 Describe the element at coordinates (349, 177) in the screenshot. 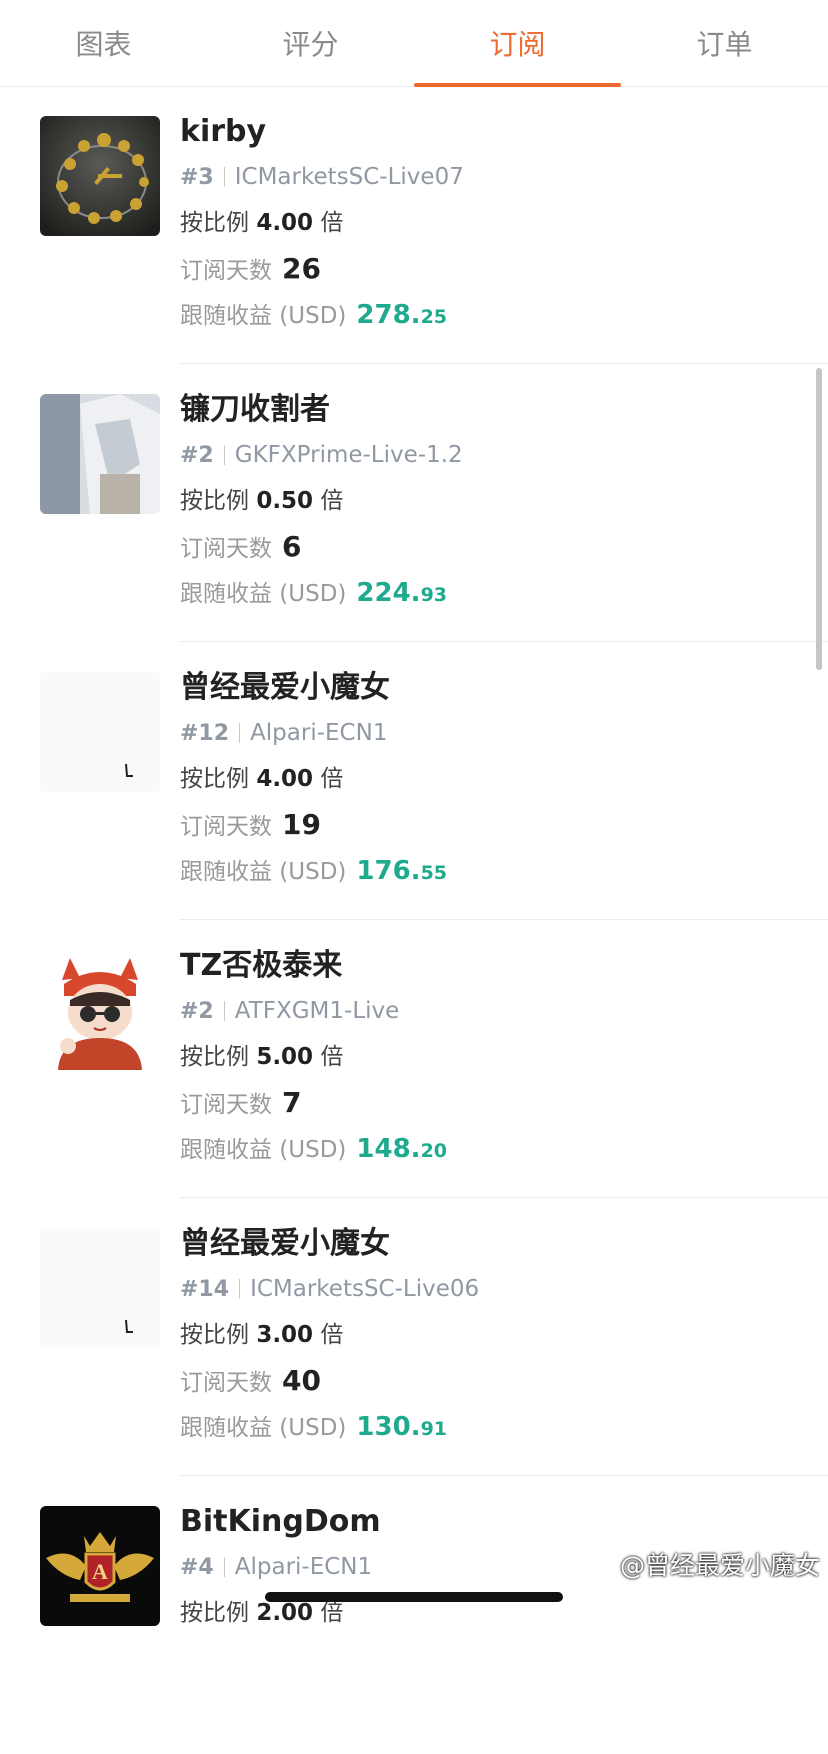

I see `server-name: ICMarketsSC-Live07` at that location.